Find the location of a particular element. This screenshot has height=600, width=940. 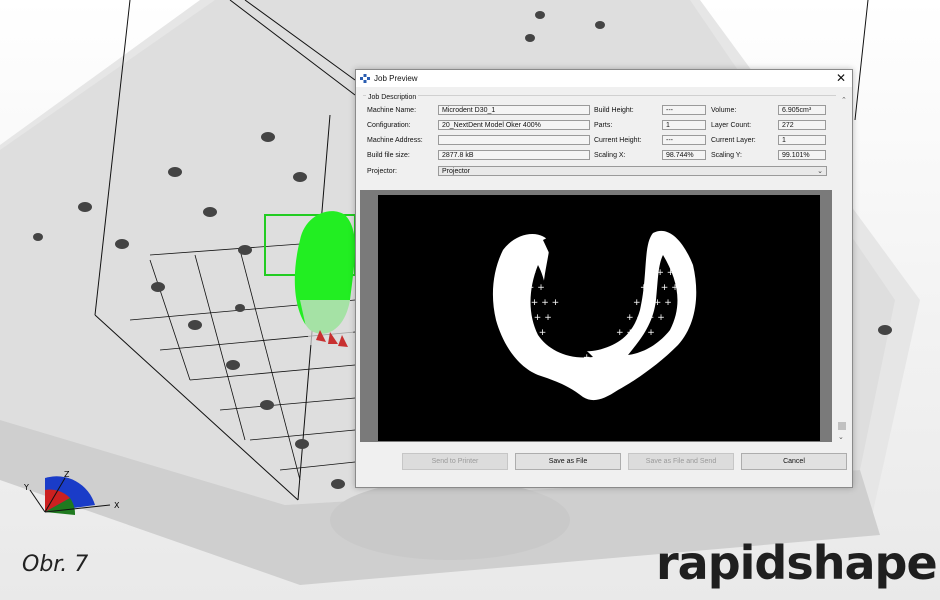

save-and-send-button: Save as File and Send is located at coordinates (681, 461).